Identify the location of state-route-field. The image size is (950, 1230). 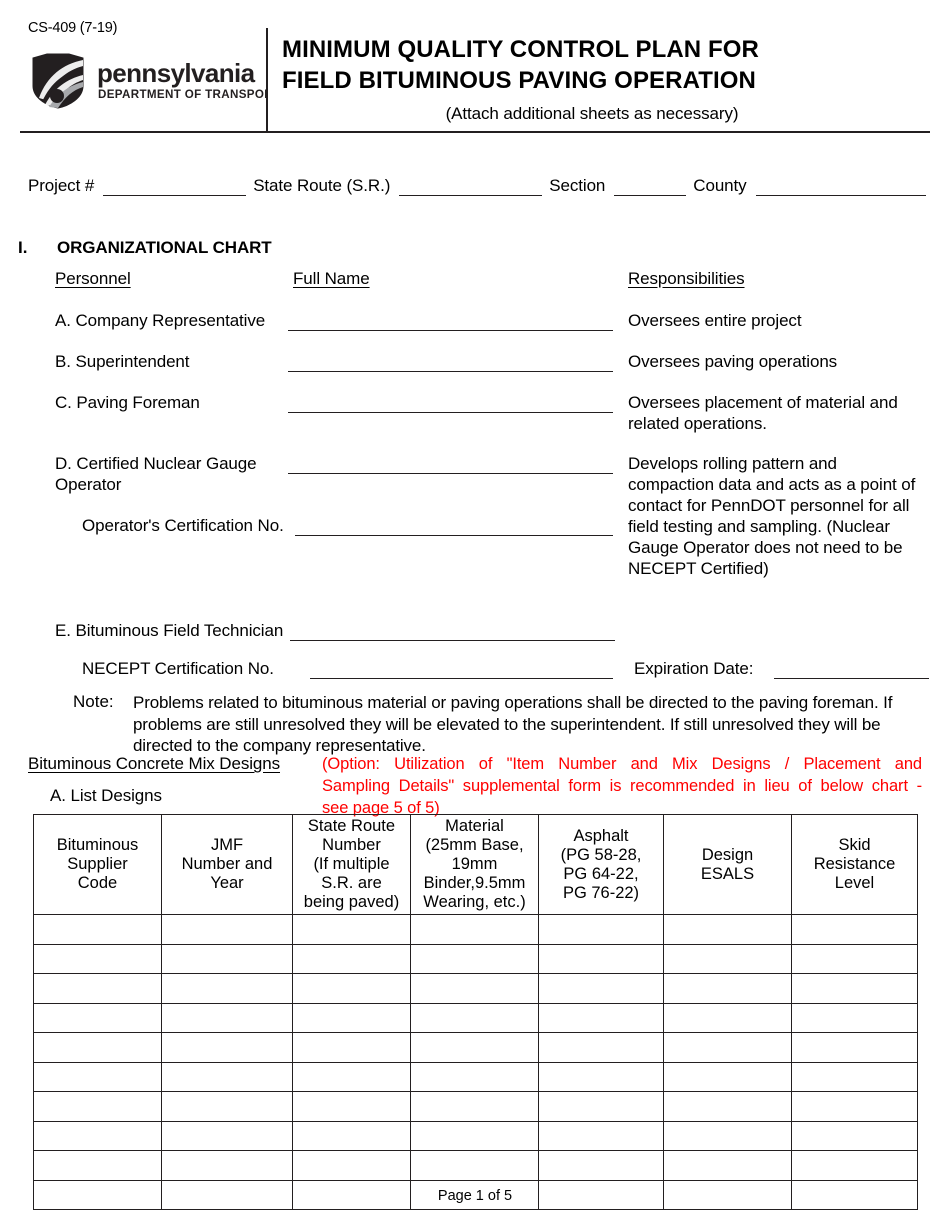
(471, 187).